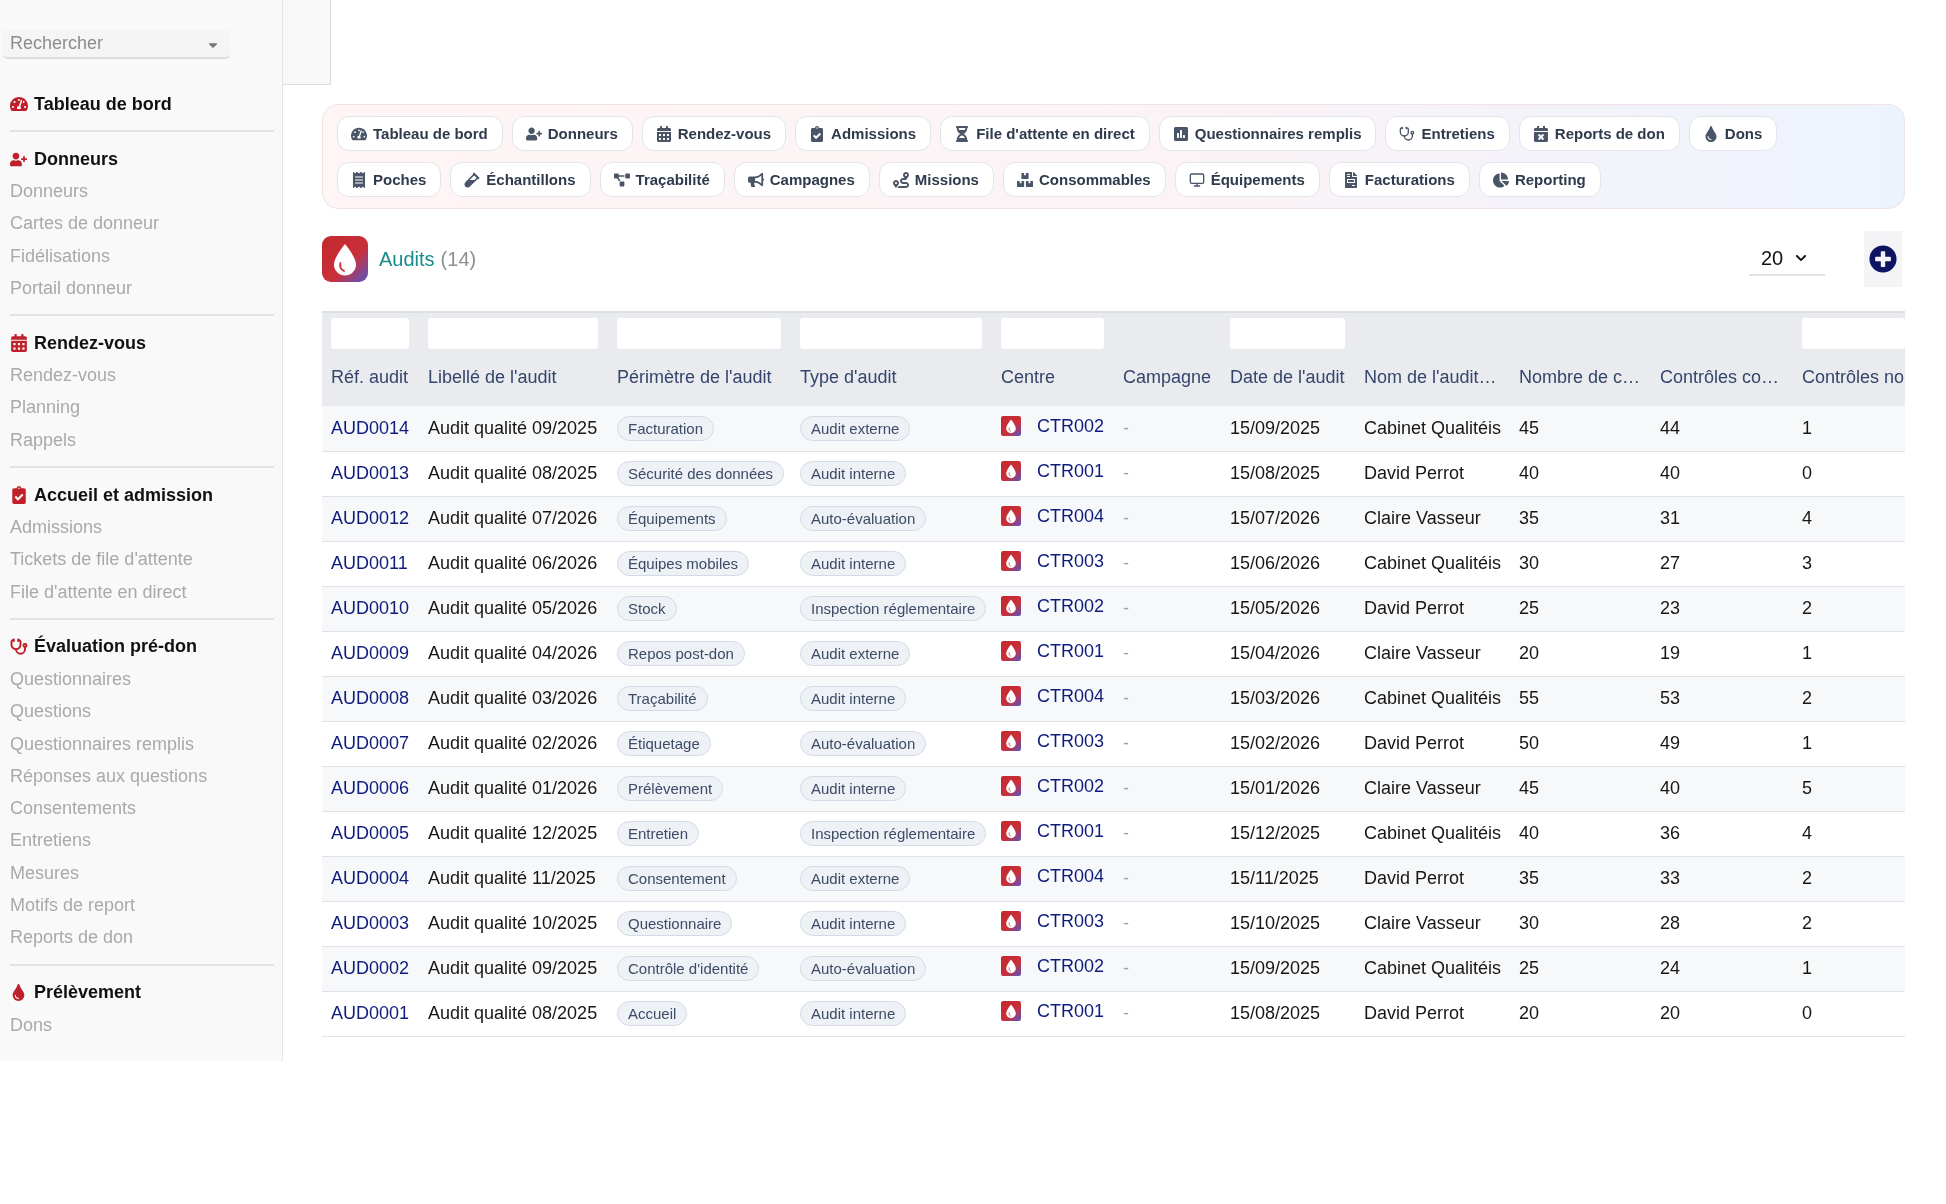 This screenshot has height=1204, width=1946. Describe the element at coordinates (370, 698) in the screenshot. I see `audit-ref-link: AUD0008` at that location.